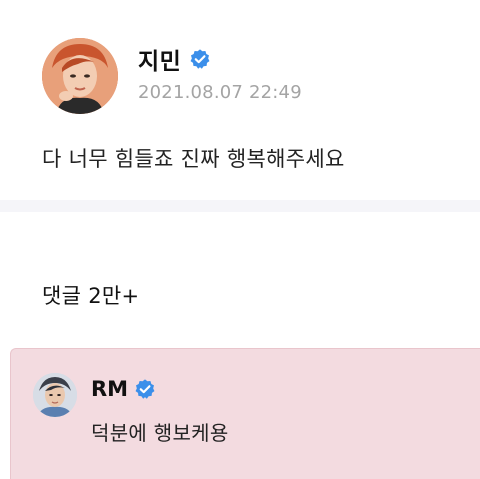  I want to click on comment-author-avatar, so click(55, 395).